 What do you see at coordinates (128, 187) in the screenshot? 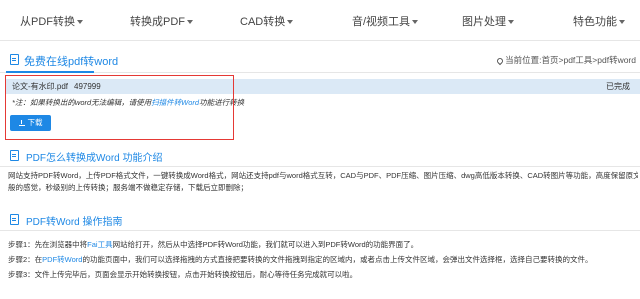
I see `intro-line: 般的感觉，秒级别的上传转换；服务端不做稳定存储，下载后立即删除；` at bounding box center [128, 187].